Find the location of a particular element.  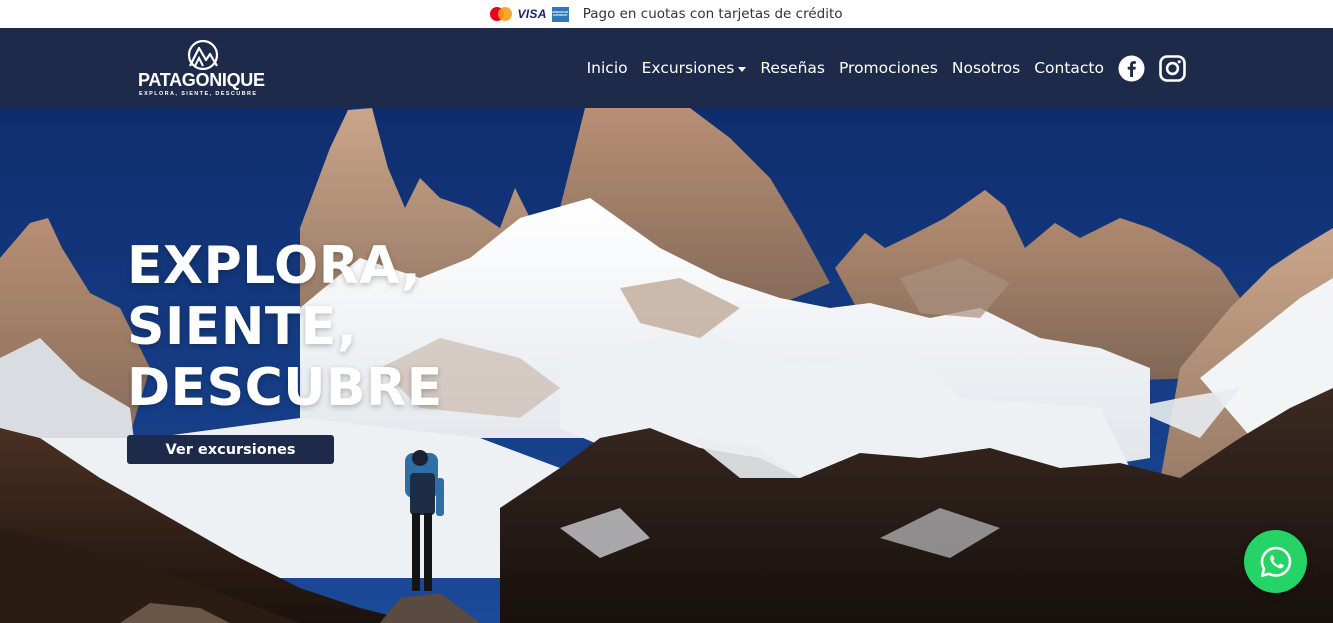

nav-item-excursiones: Excursiones is located at coordinates (694, 68).